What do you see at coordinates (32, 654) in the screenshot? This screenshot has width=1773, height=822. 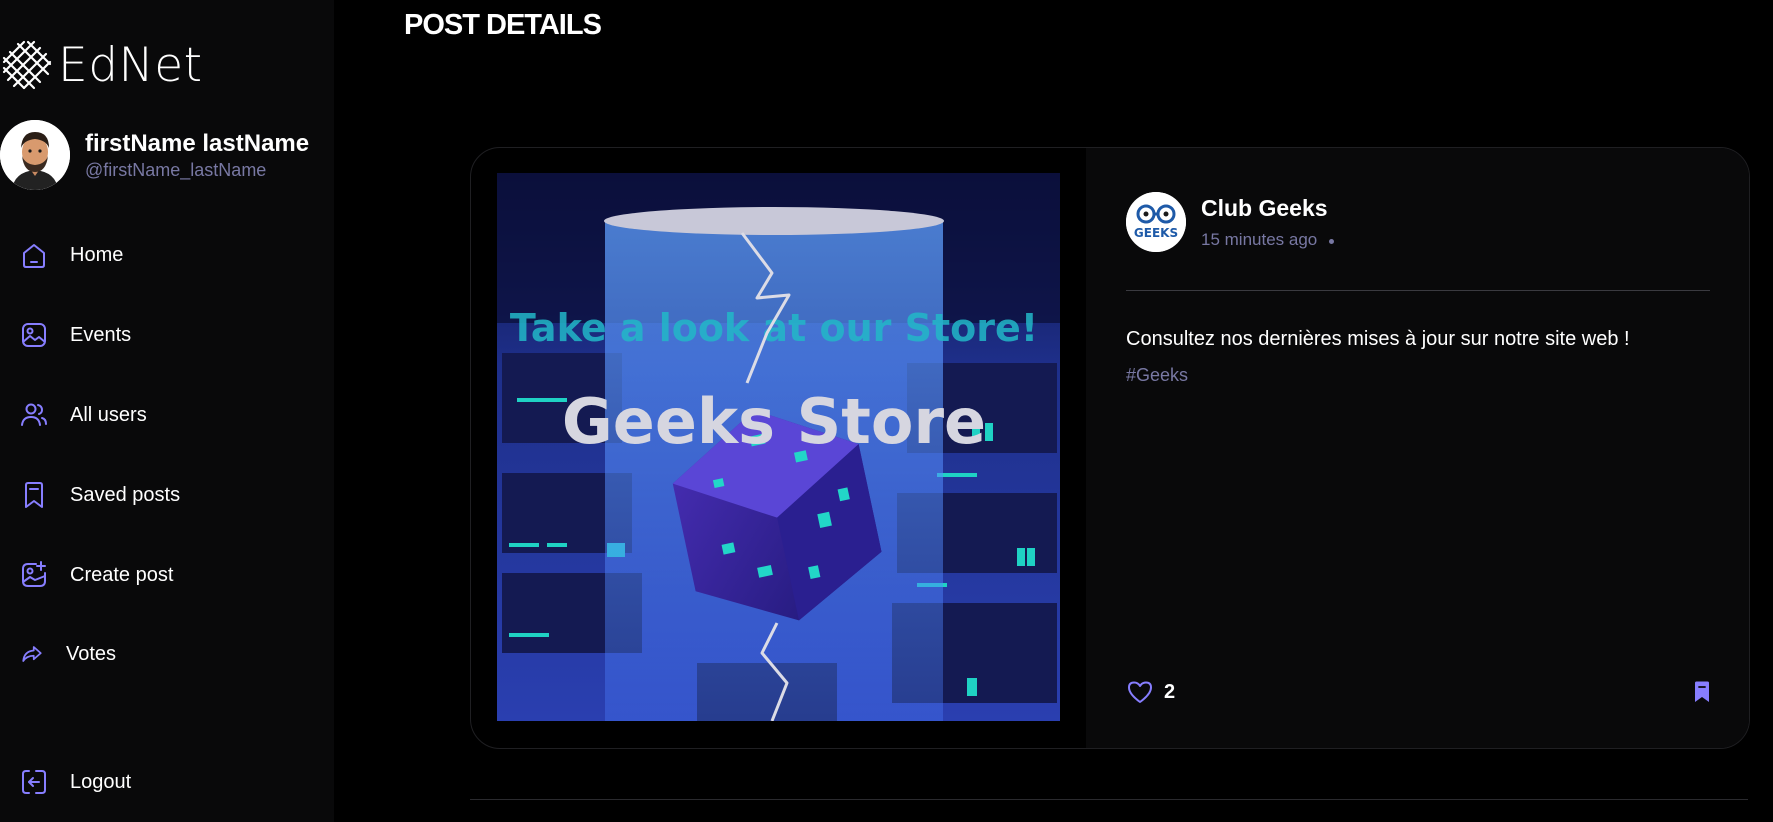 I see `share-arrow-icon` at bounding box center [32, 654].